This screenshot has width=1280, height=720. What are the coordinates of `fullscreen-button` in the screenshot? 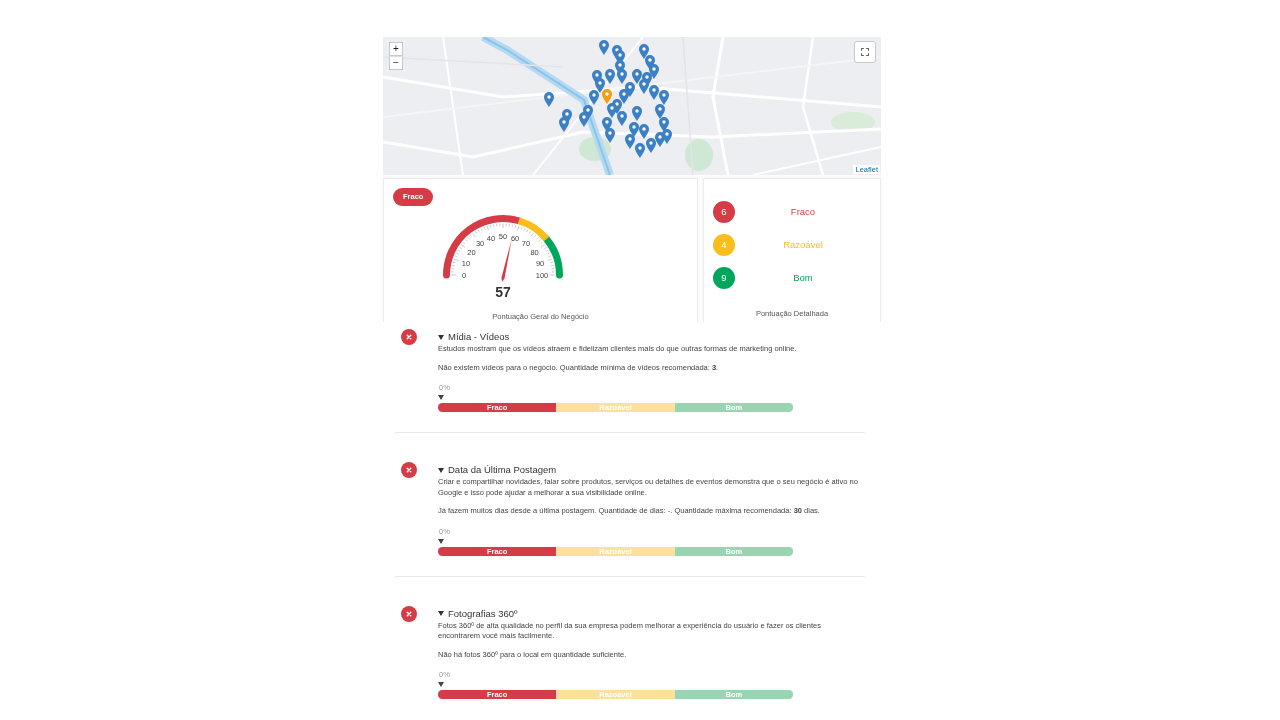 It's located at (865, 52).